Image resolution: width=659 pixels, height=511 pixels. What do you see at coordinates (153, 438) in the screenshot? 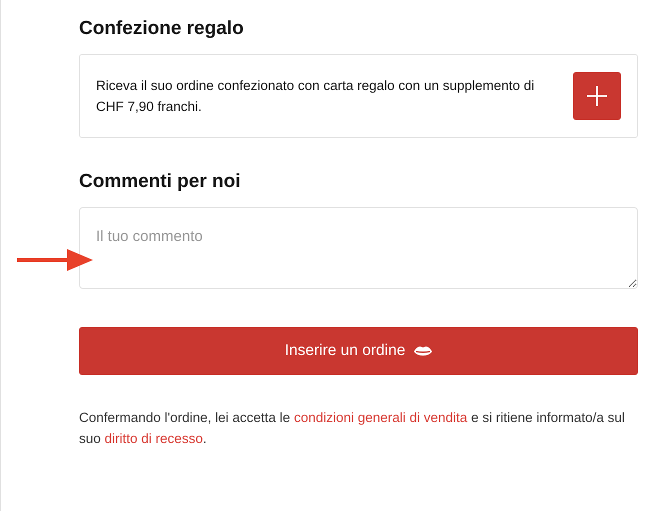
I see `terms-link: diritto di recesso` at bounding box center [153, 438].